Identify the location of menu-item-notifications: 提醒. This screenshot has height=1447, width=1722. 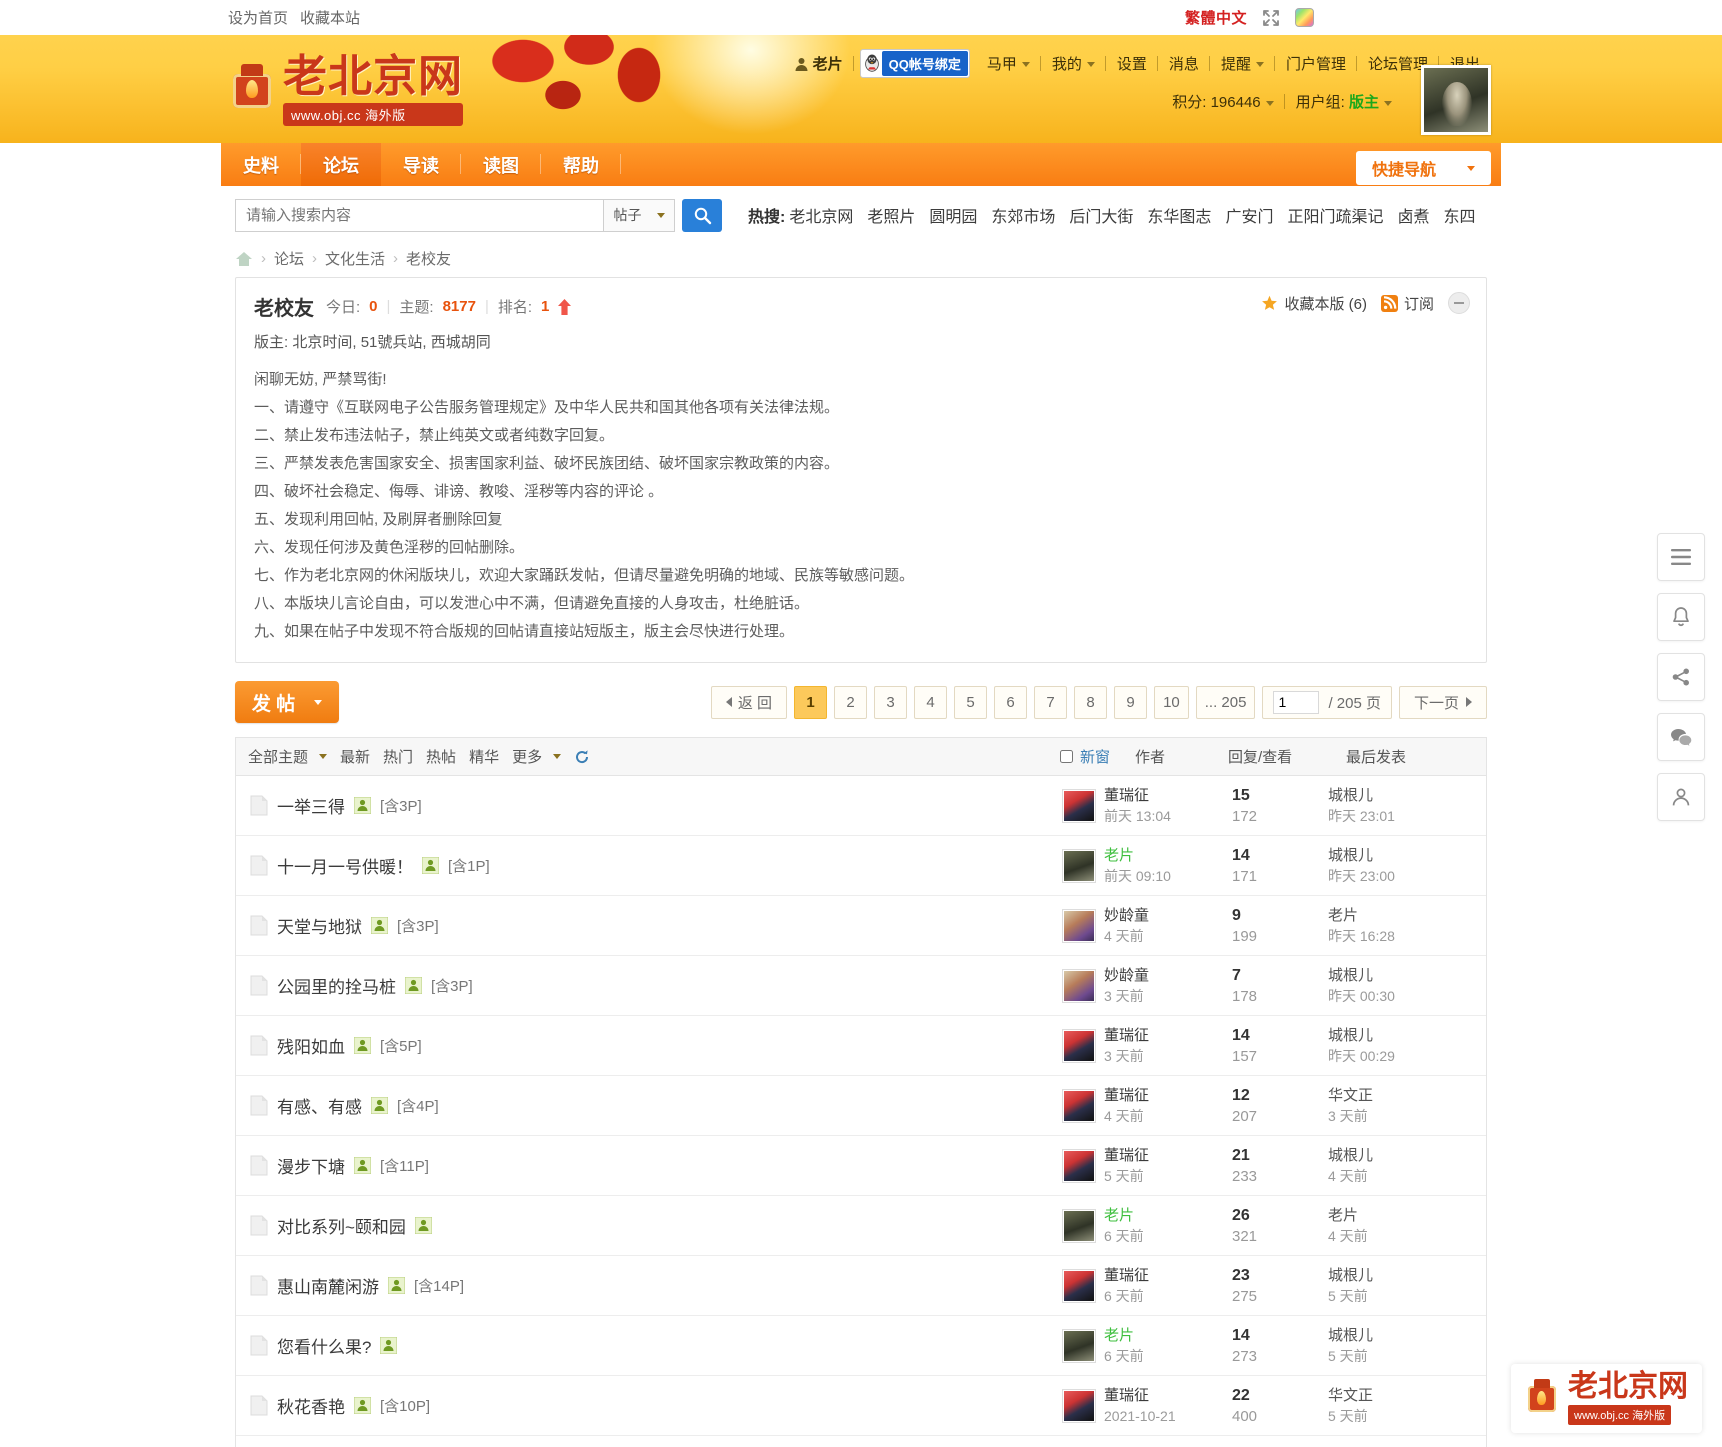
(1242, 63).